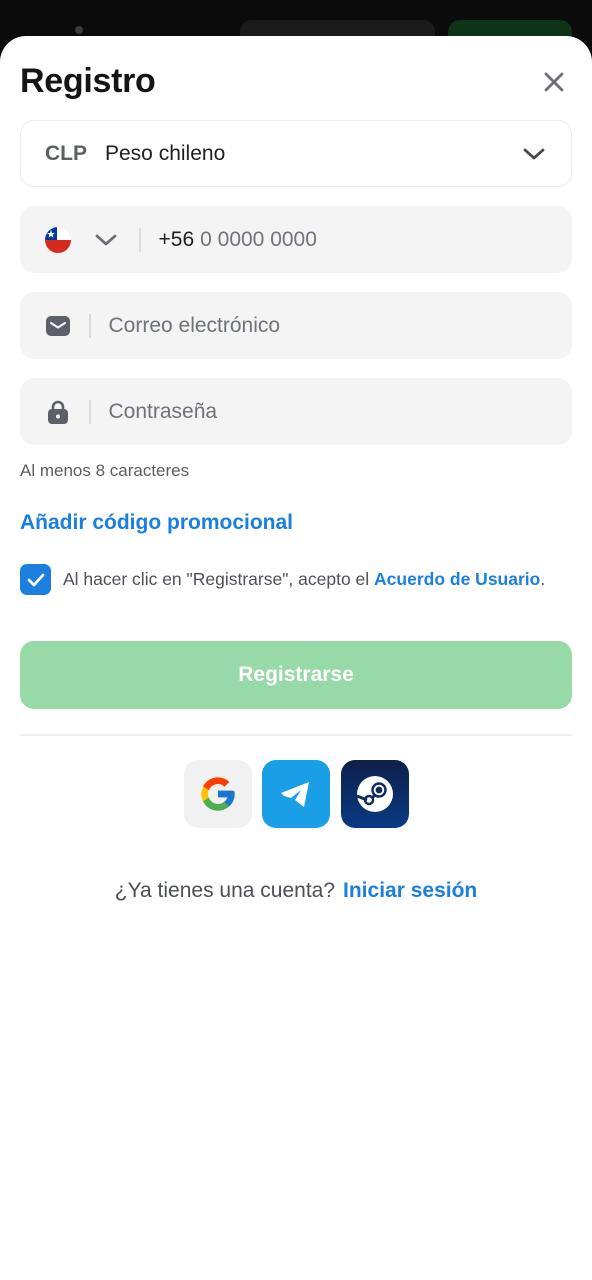  Describe the element at coordinates (457, 579) in the screenshot. I see `user-agreement-link: Acuerdo de Usuario` at that location.